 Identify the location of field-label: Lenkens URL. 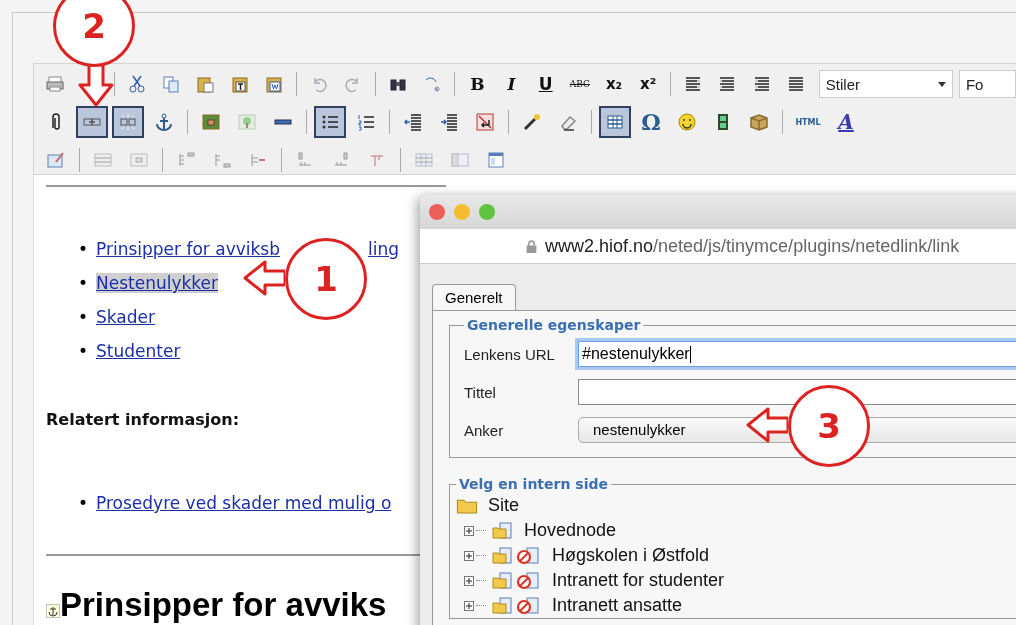
(510, 354).